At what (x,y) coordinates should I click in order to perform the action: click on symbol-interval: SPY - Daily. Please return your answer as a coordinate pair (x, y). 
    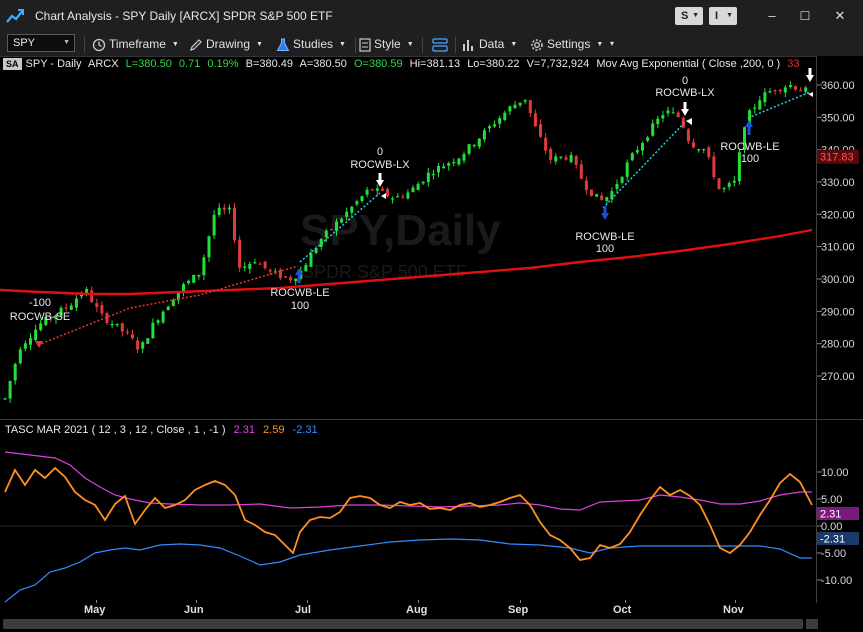
    Looking at the image, I should click on (53, 64).